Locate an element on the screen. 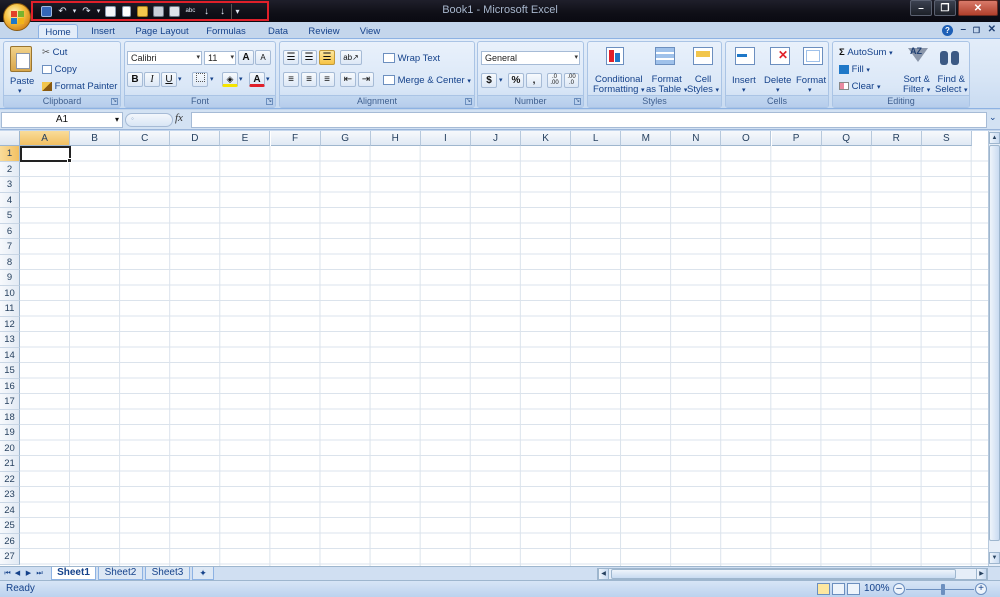 The image size is (1000, 597). row-header: 2 is located at coordinates (10, 169).